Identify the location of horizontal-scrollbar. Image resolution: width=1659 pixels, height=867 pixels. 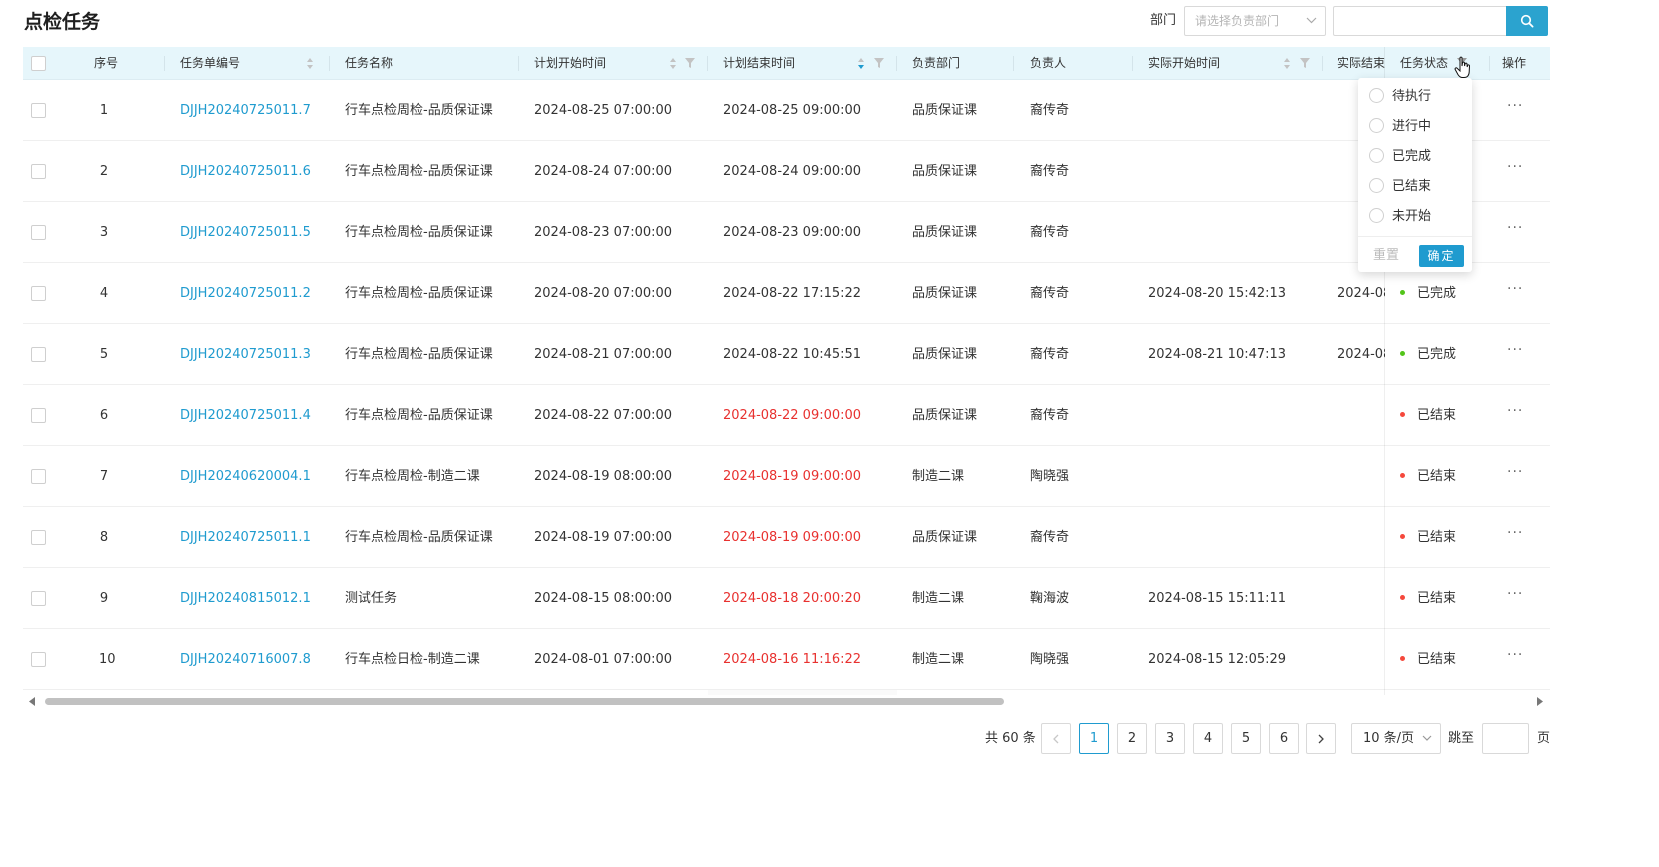
(786, 702).